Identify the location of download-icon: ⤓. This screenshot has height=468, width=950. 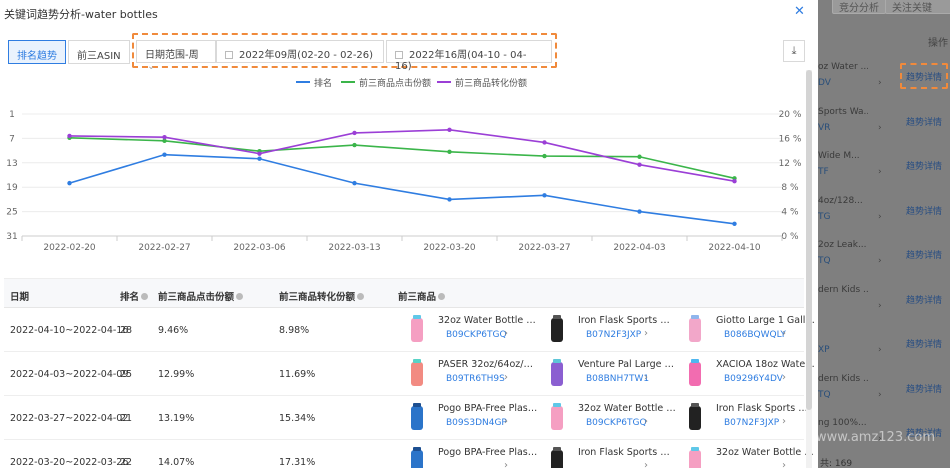
(794, 51).